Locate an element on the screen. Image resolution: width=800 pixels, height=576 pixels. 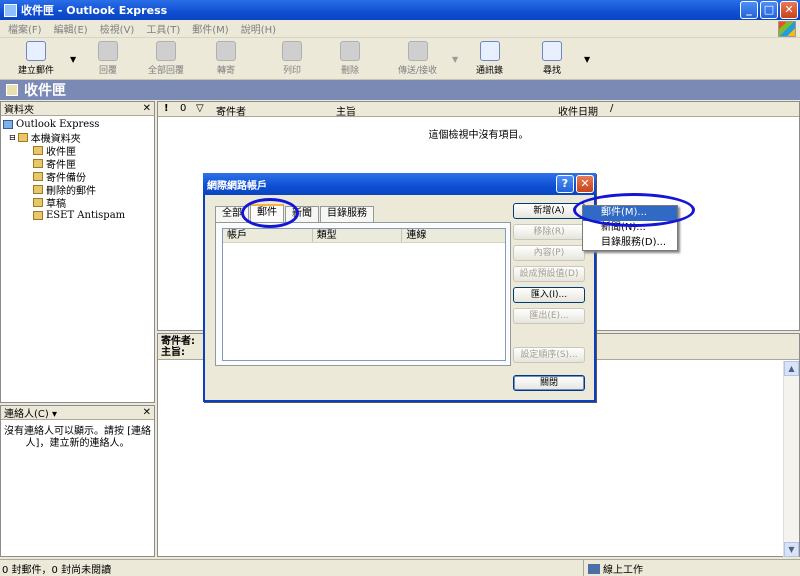
contacts-pane: 連絡人(C) ▾ ✕ 沒有連絡人可以顯示。請按 [連絡人]，建立新的連絡人。 is located at coordinates (77, 481).